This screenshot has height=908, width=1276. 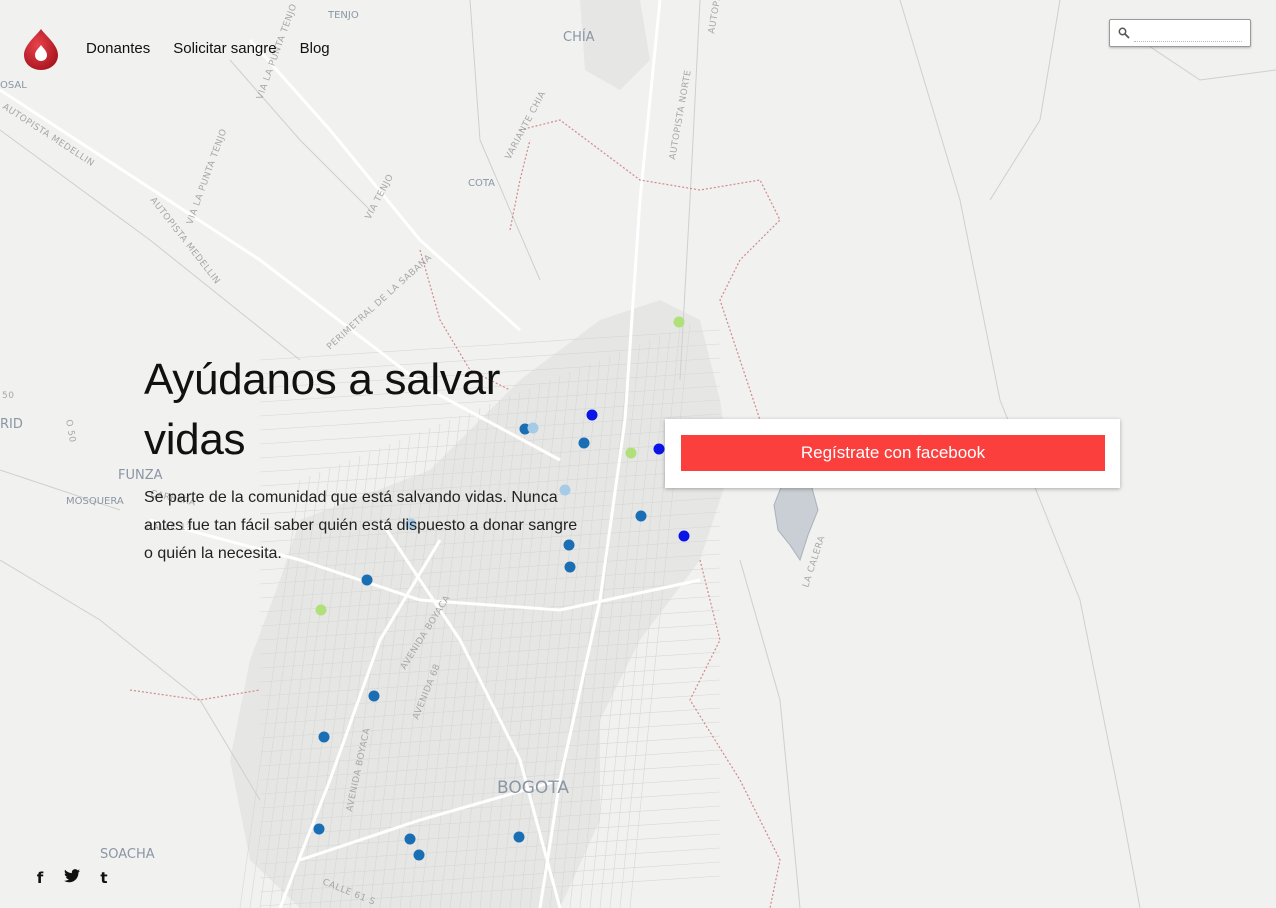 I want to click on tumblr-icon: t, so click(x=104, y=878).